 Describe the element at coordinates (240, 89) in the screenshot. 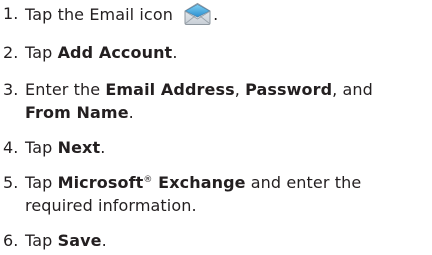

I see `step-text-part: ,` at that location.